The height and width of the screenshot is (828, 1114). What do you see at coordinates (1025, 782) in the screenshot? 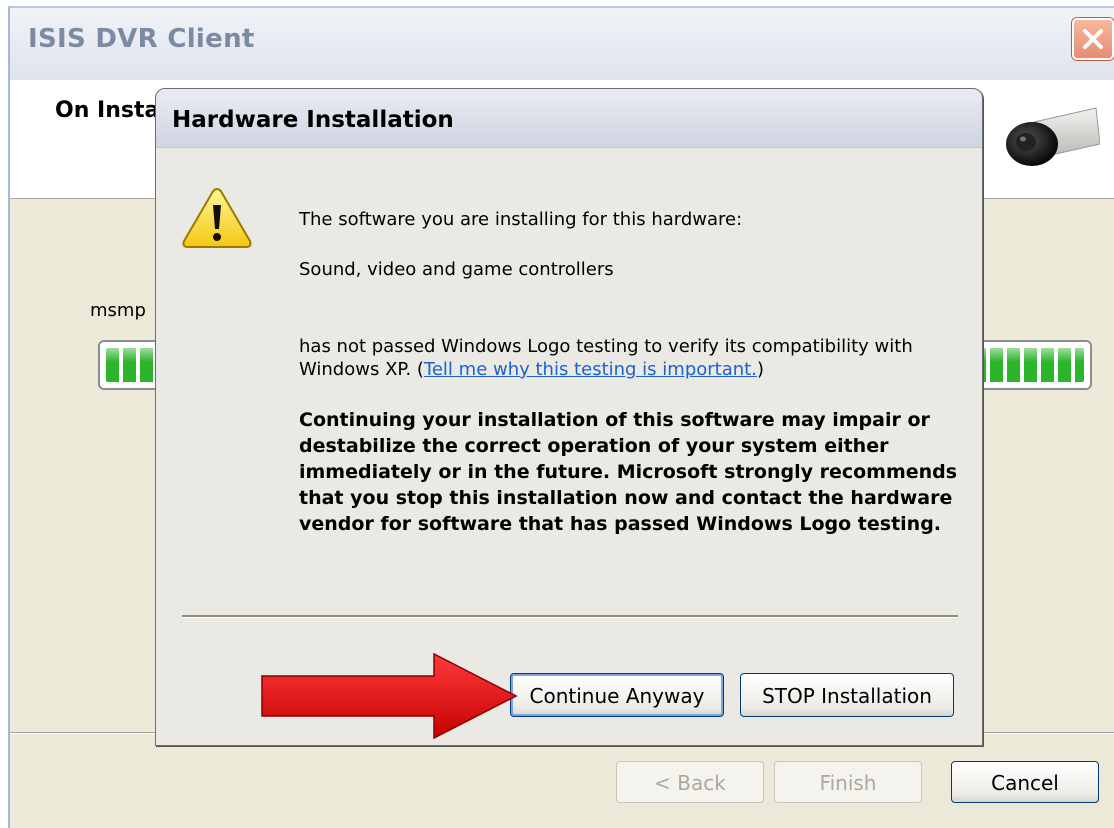
I see `cancel-button: Cancel` at bounding box center [1025, 782].